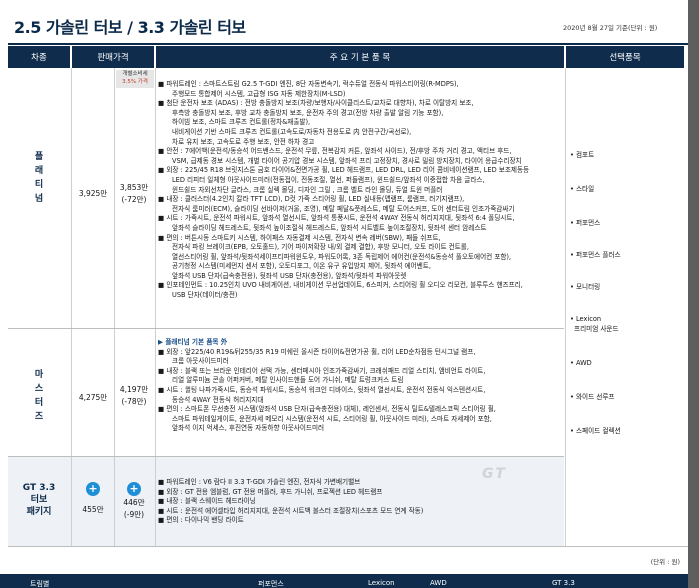 The height and width of the screenshot is (588, 699). I want to click on option-performance: • 퍼포먼스, so click(585, 223).